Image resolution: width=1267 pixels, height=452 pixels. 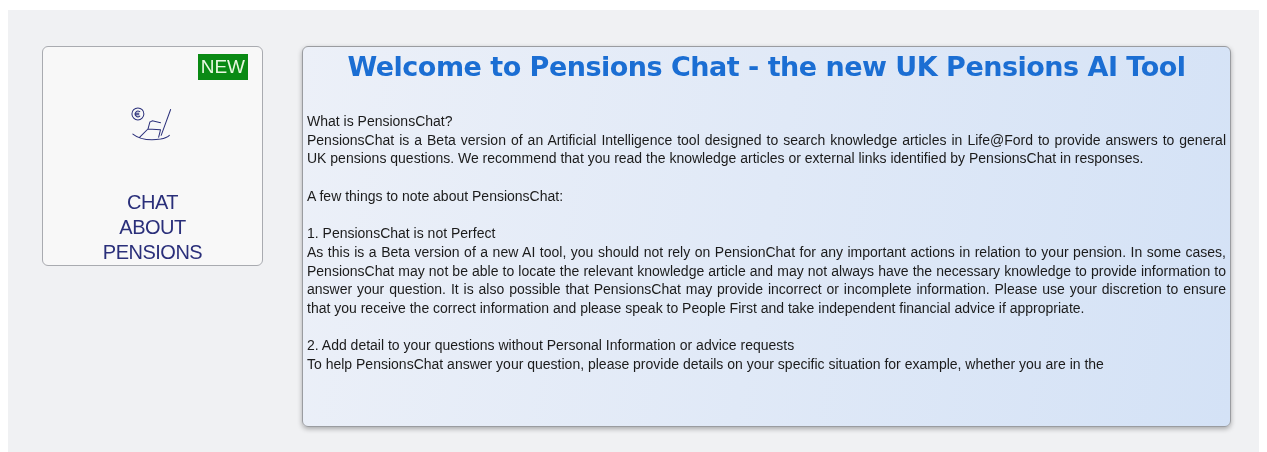 I want to click on panel-text: 1. PensionsChat is not Perfect, so click(x=402, y=233).